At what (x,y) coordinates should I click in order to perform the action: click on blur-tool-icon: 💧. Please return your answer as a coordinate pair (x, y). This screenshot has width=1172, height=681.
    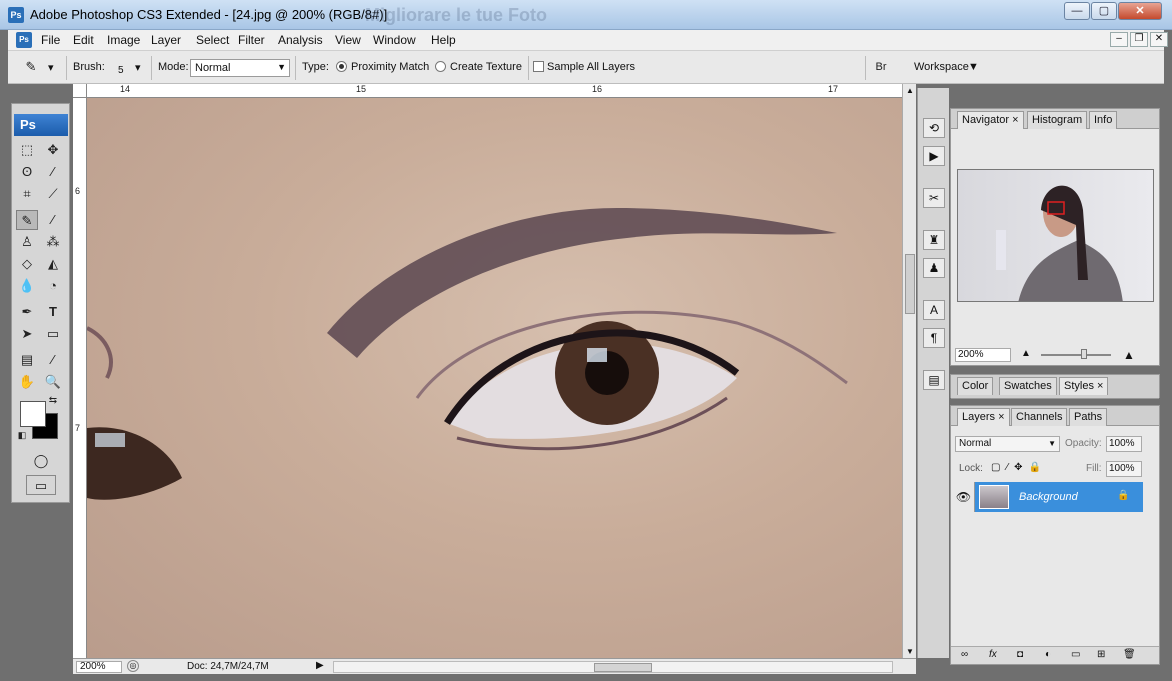
    Looking at the image, I should click on (27, 286).